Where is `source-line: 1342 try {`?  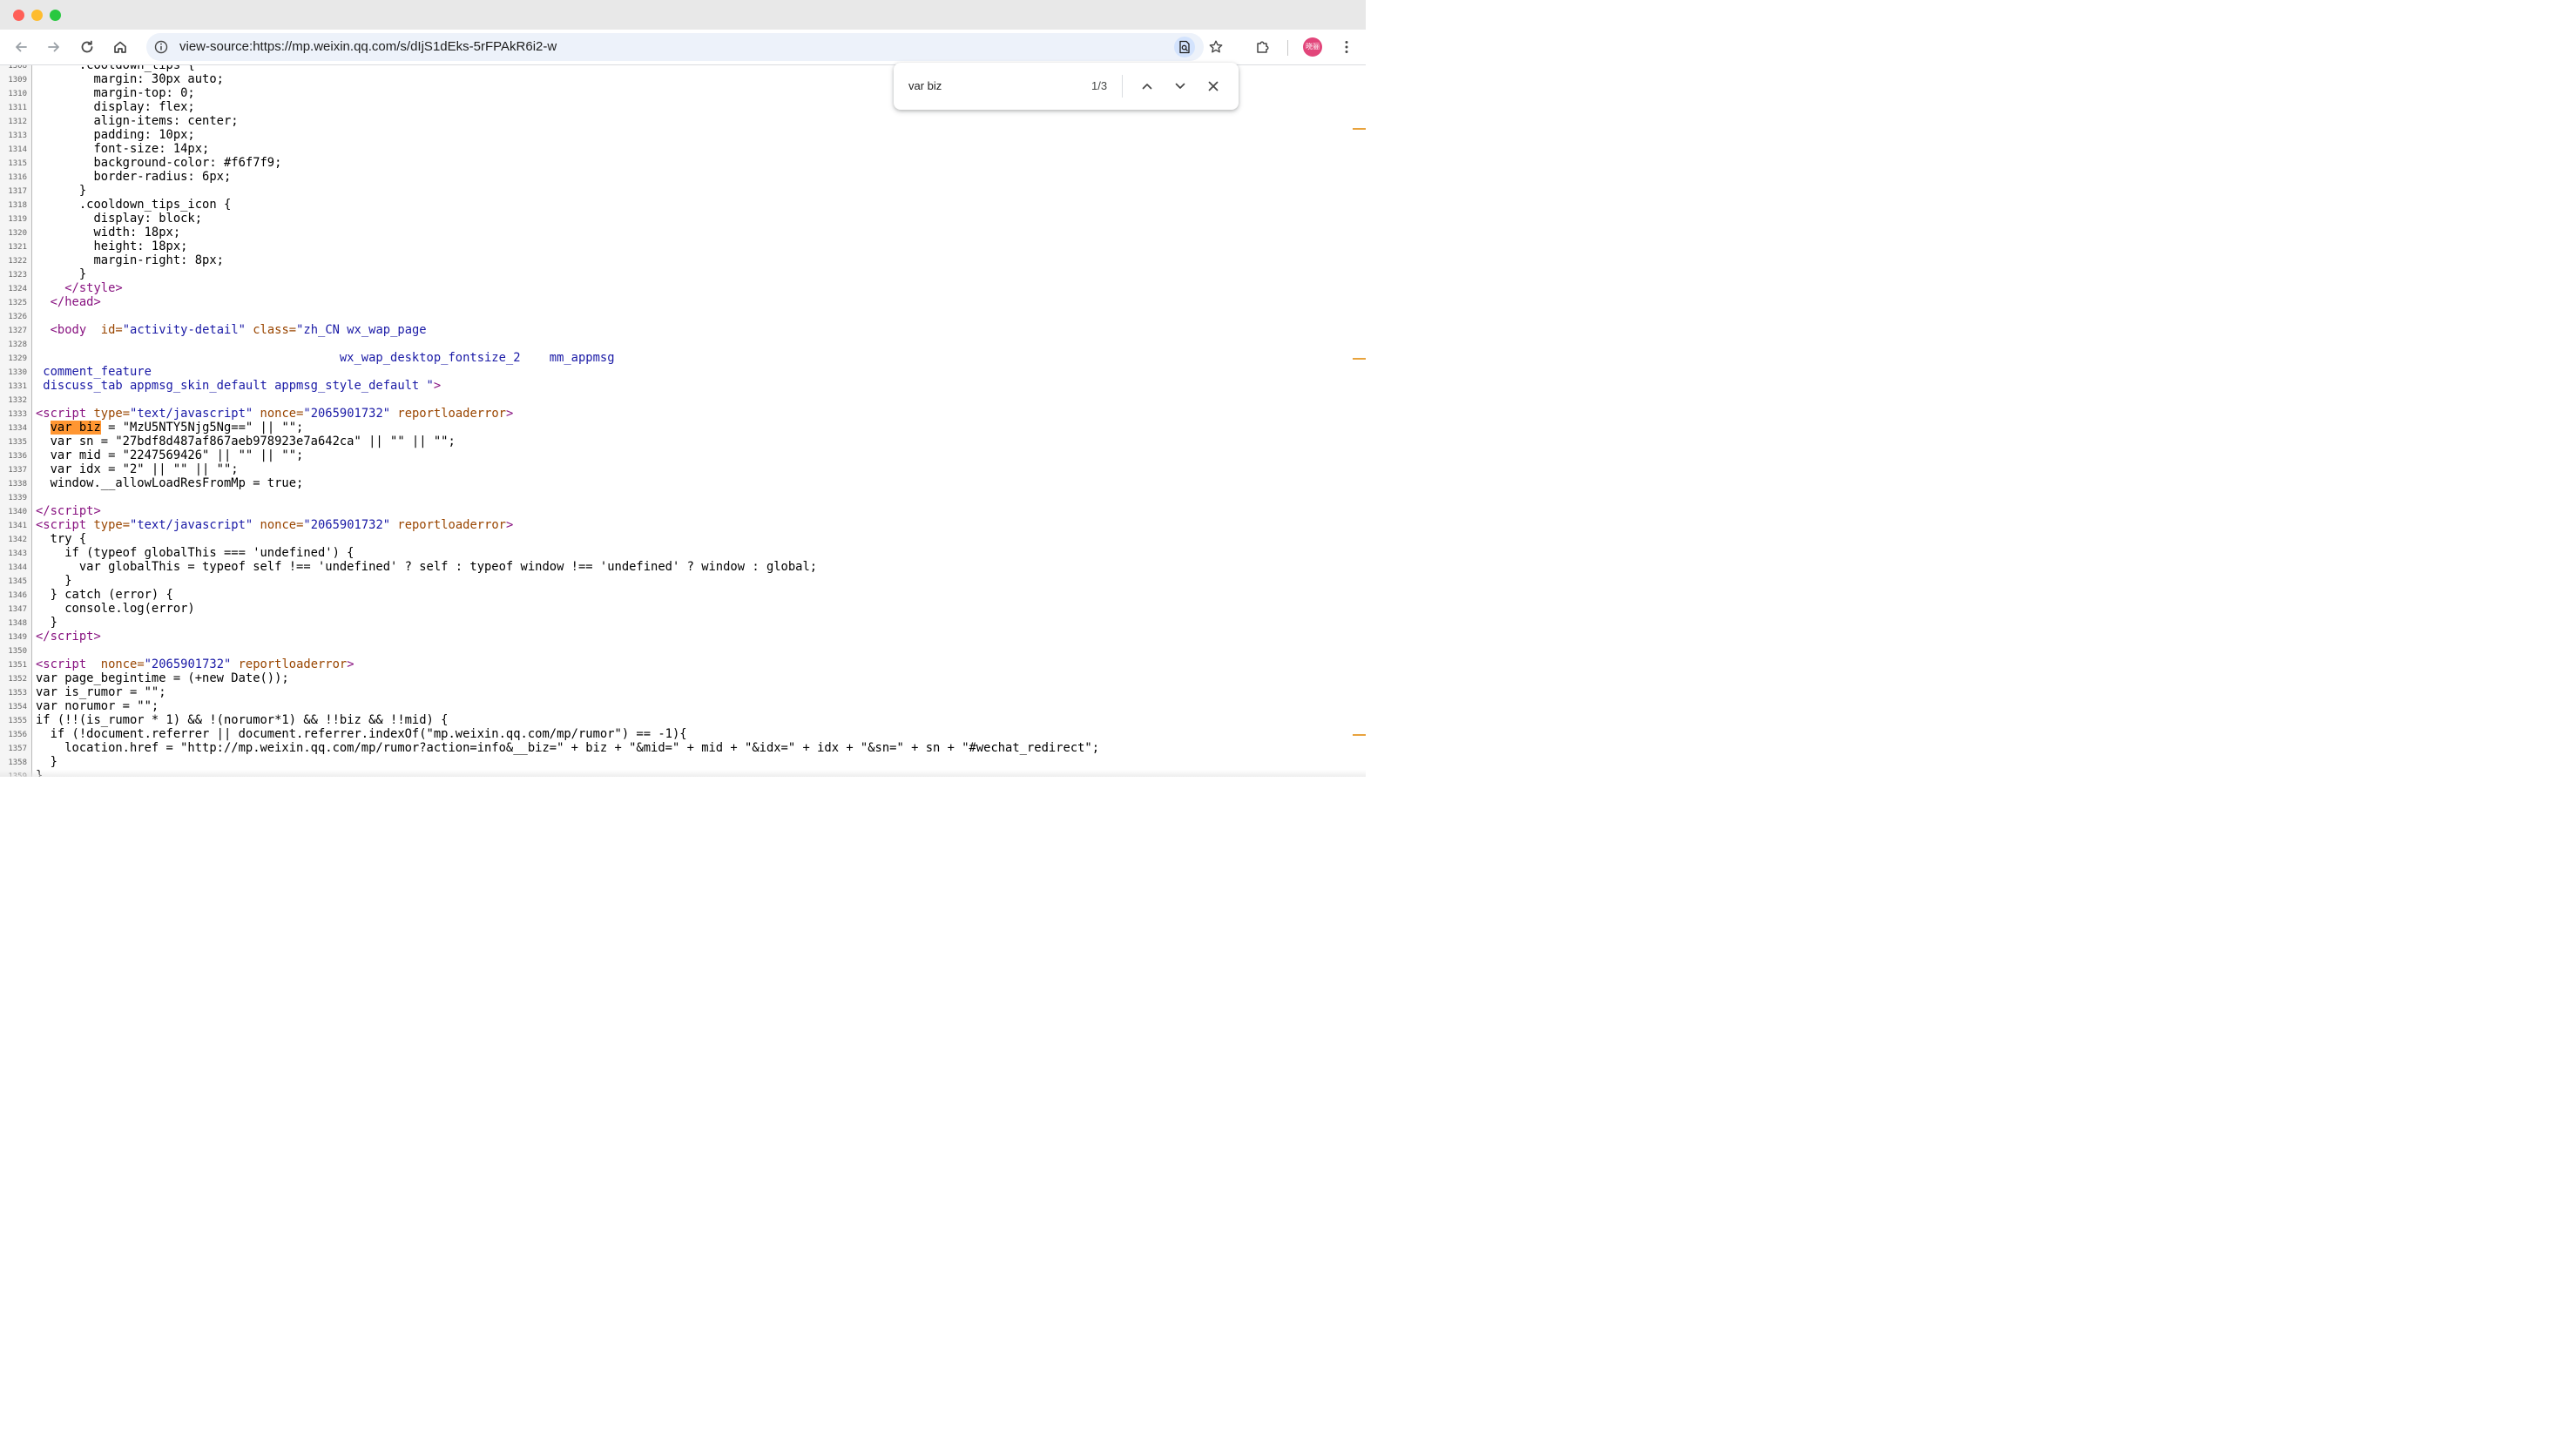 source-line: 1342 try { is located at coordinates (675, 539).